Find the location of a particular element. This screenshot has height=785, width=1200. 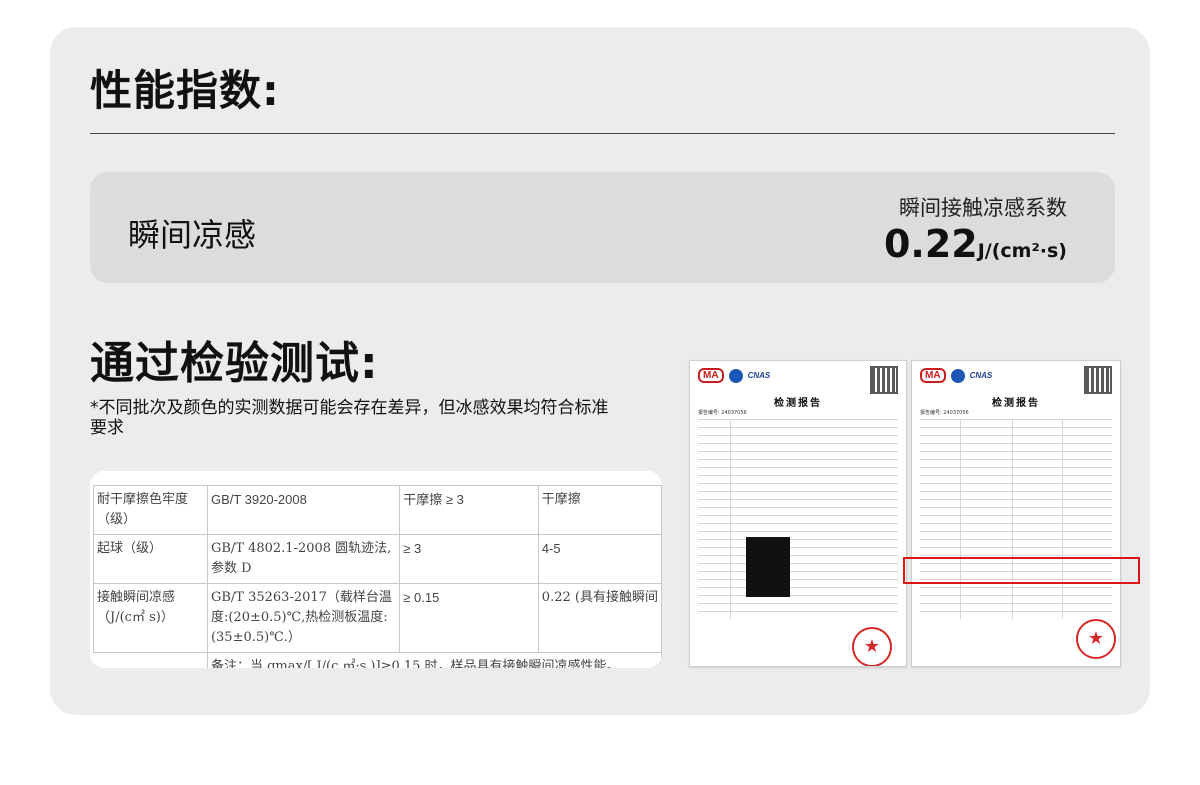

table-cell: 耐干摩擦色牢度（级） is located at coordinates (150, 510).